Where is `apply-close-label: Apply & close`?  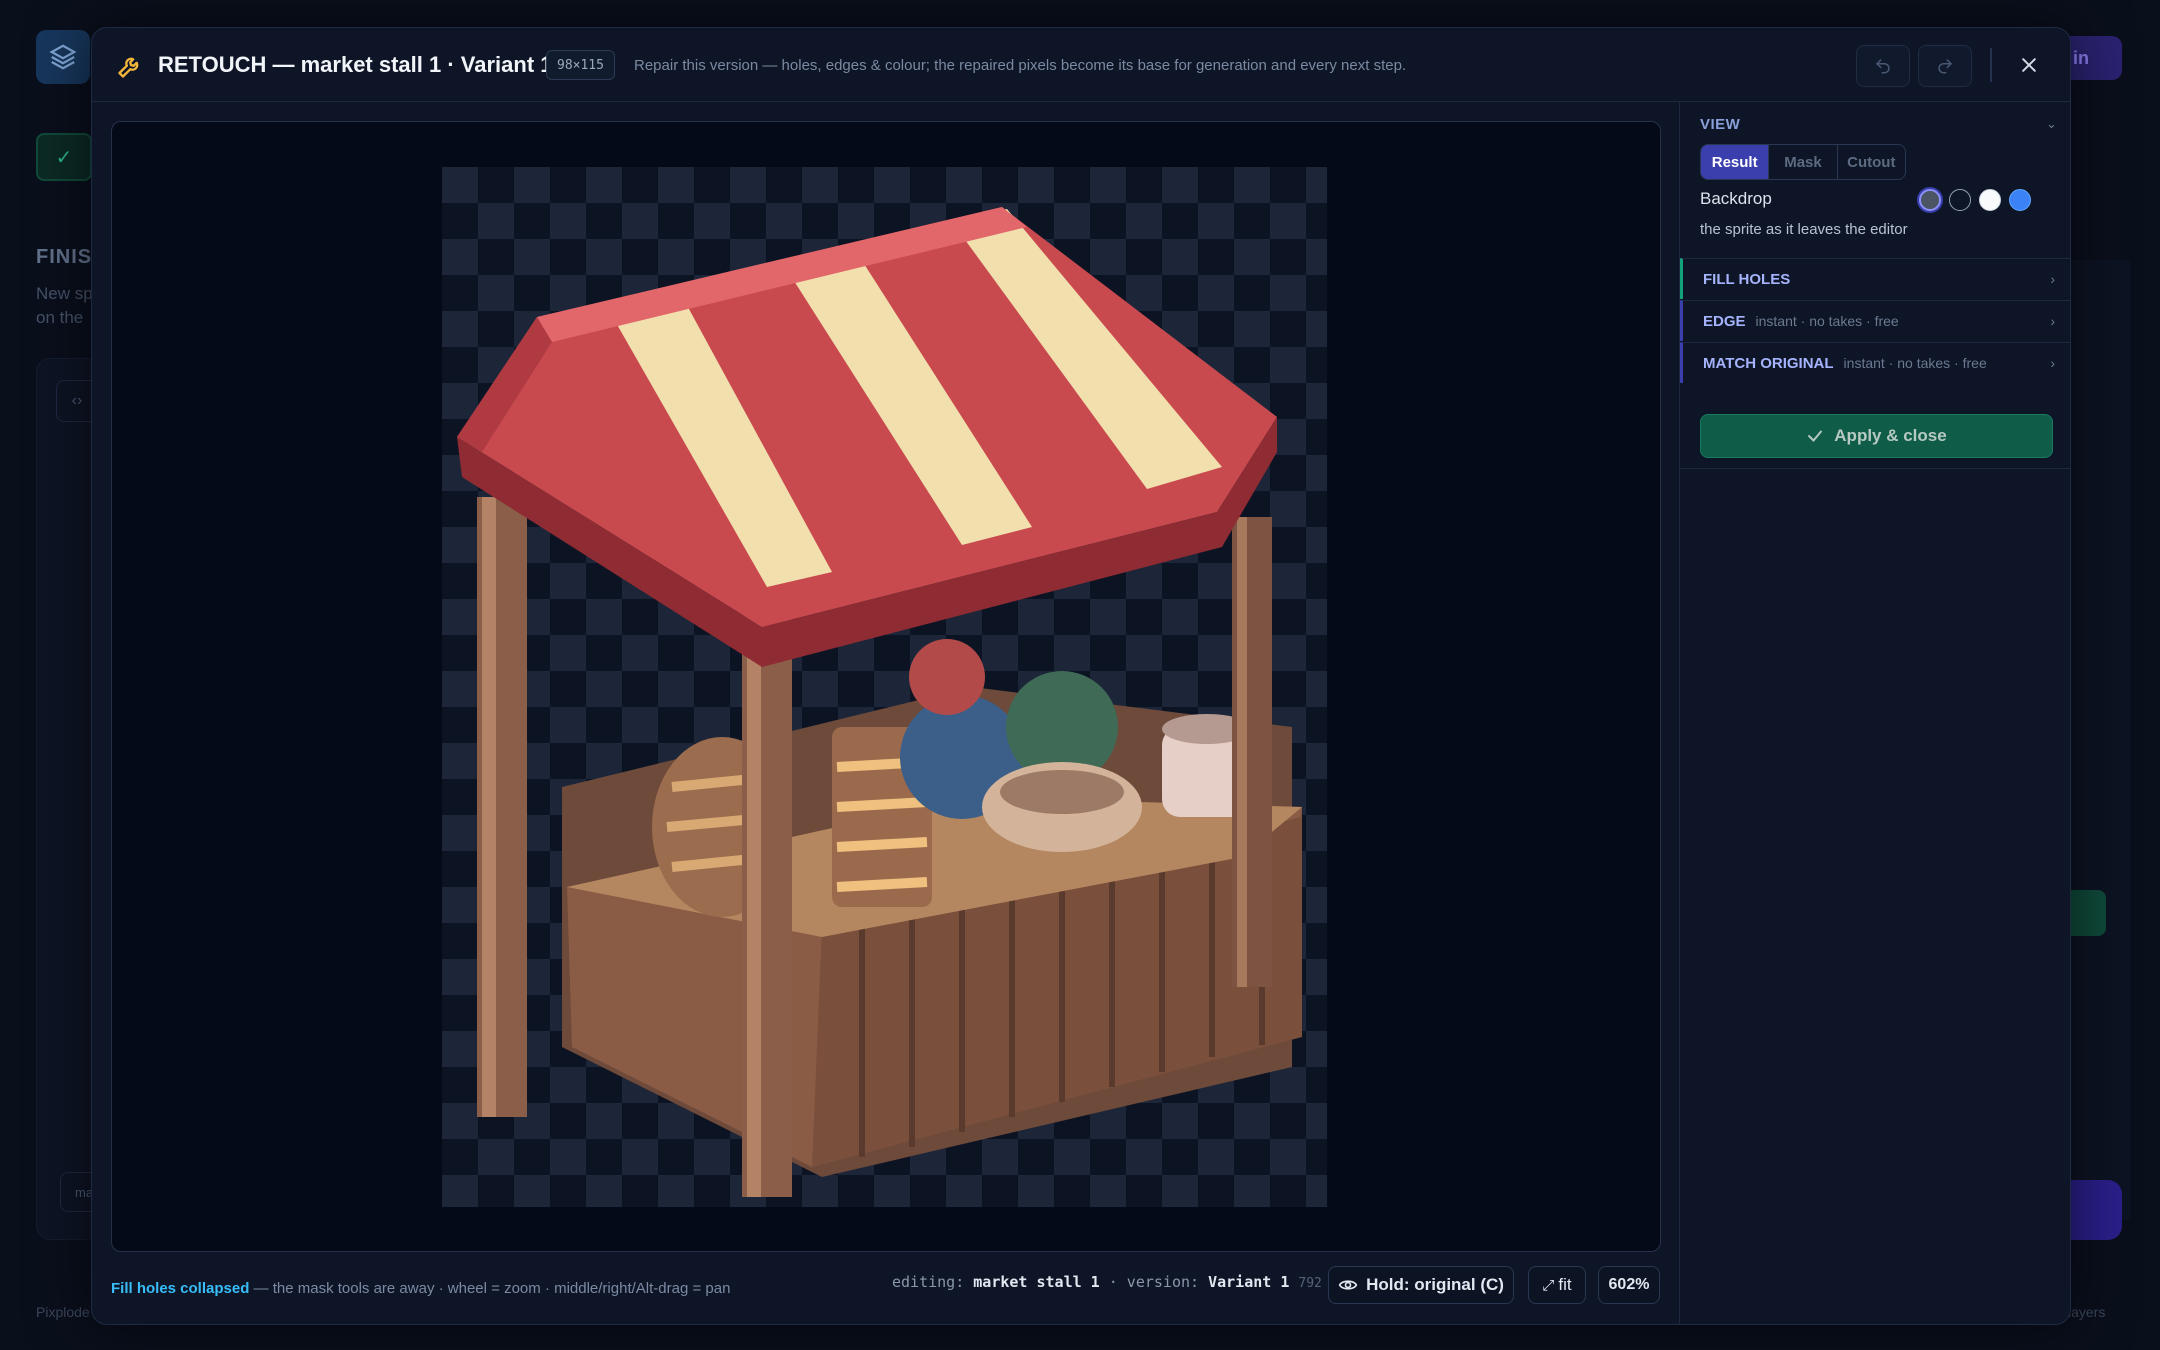 apply-close-label: Apply & close is located at coordinates (1890, 435).